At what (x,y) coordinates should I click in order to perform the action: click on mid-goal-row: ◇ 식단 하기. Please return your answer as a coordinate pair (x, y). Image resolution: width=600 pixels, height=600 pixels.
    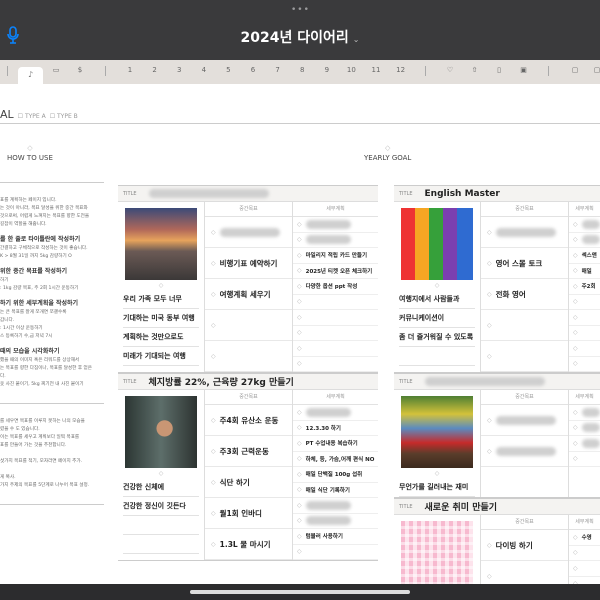
    Looking at the image, I should click on (248, 482).